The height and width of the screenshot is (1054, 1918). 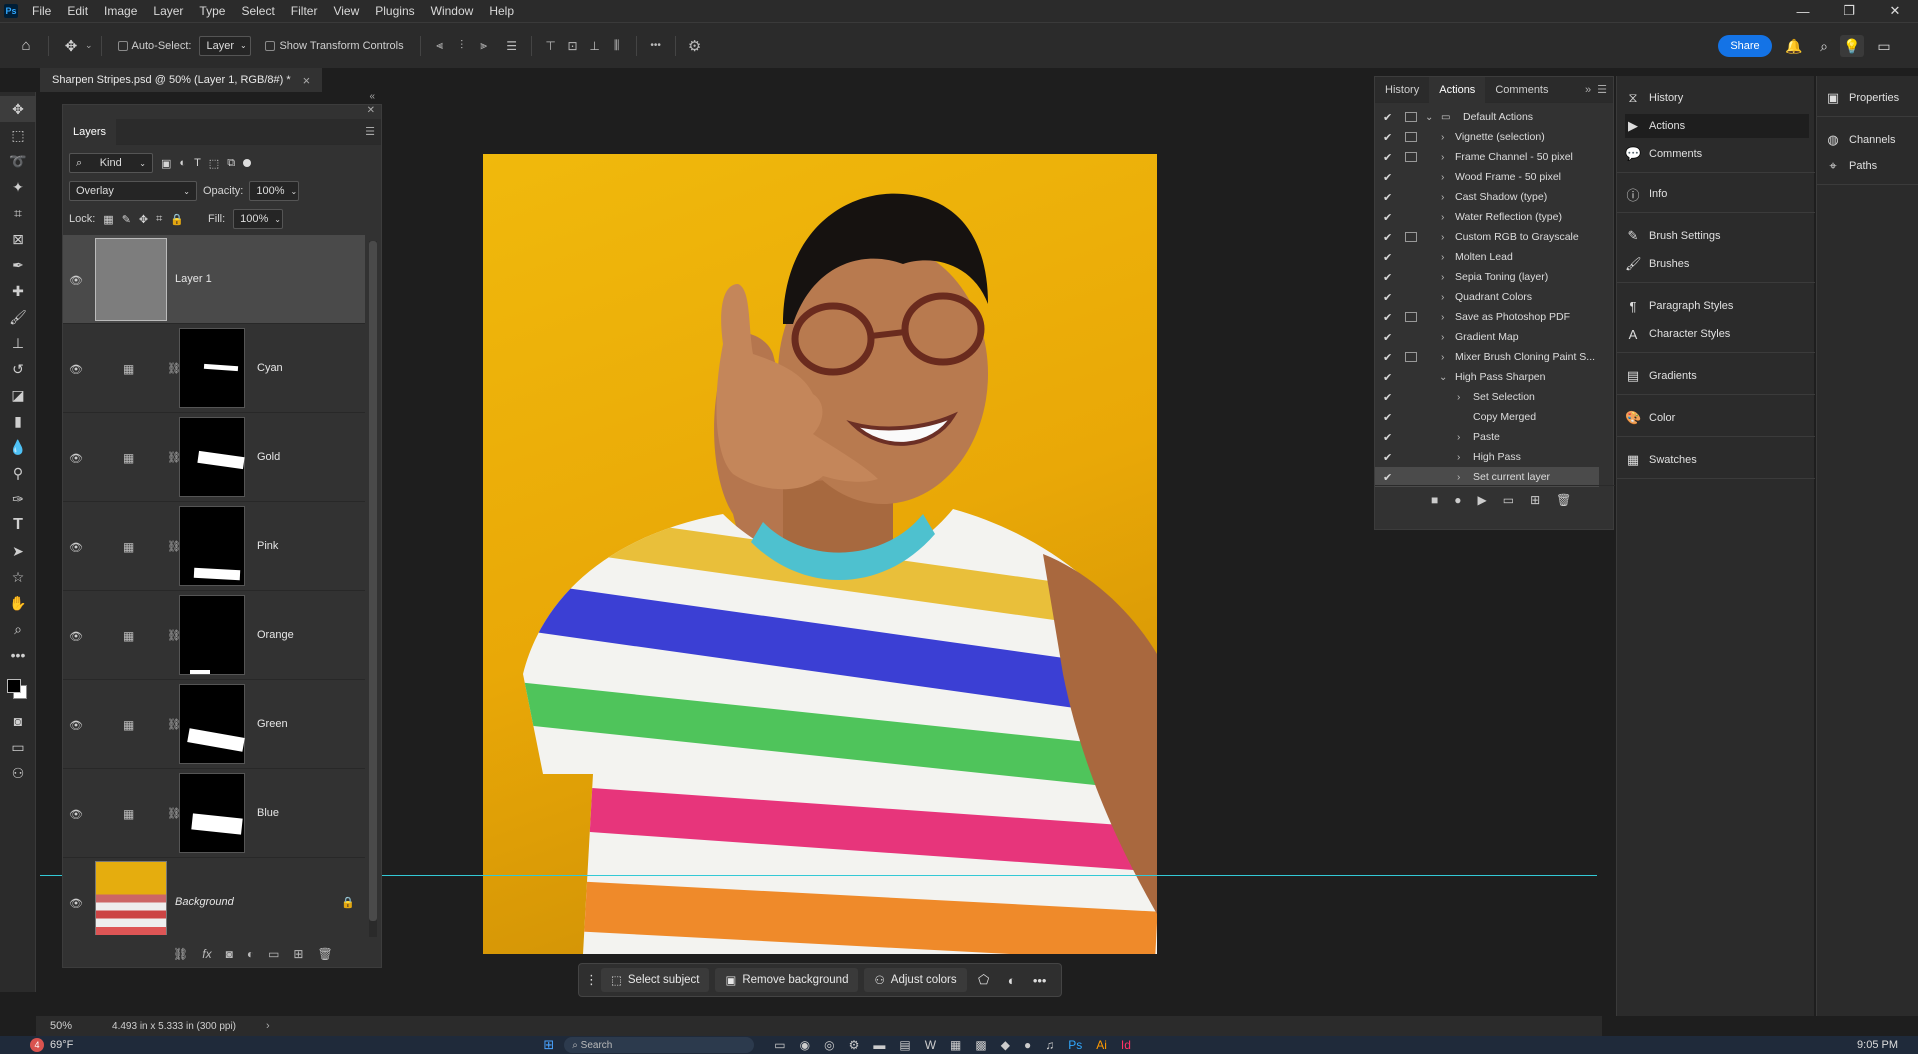 What do you see at coordinates (1487, 257) in the screenshot?
I see `action-row: ✔ › Molten Lead` at bounding box center [1487, 257].